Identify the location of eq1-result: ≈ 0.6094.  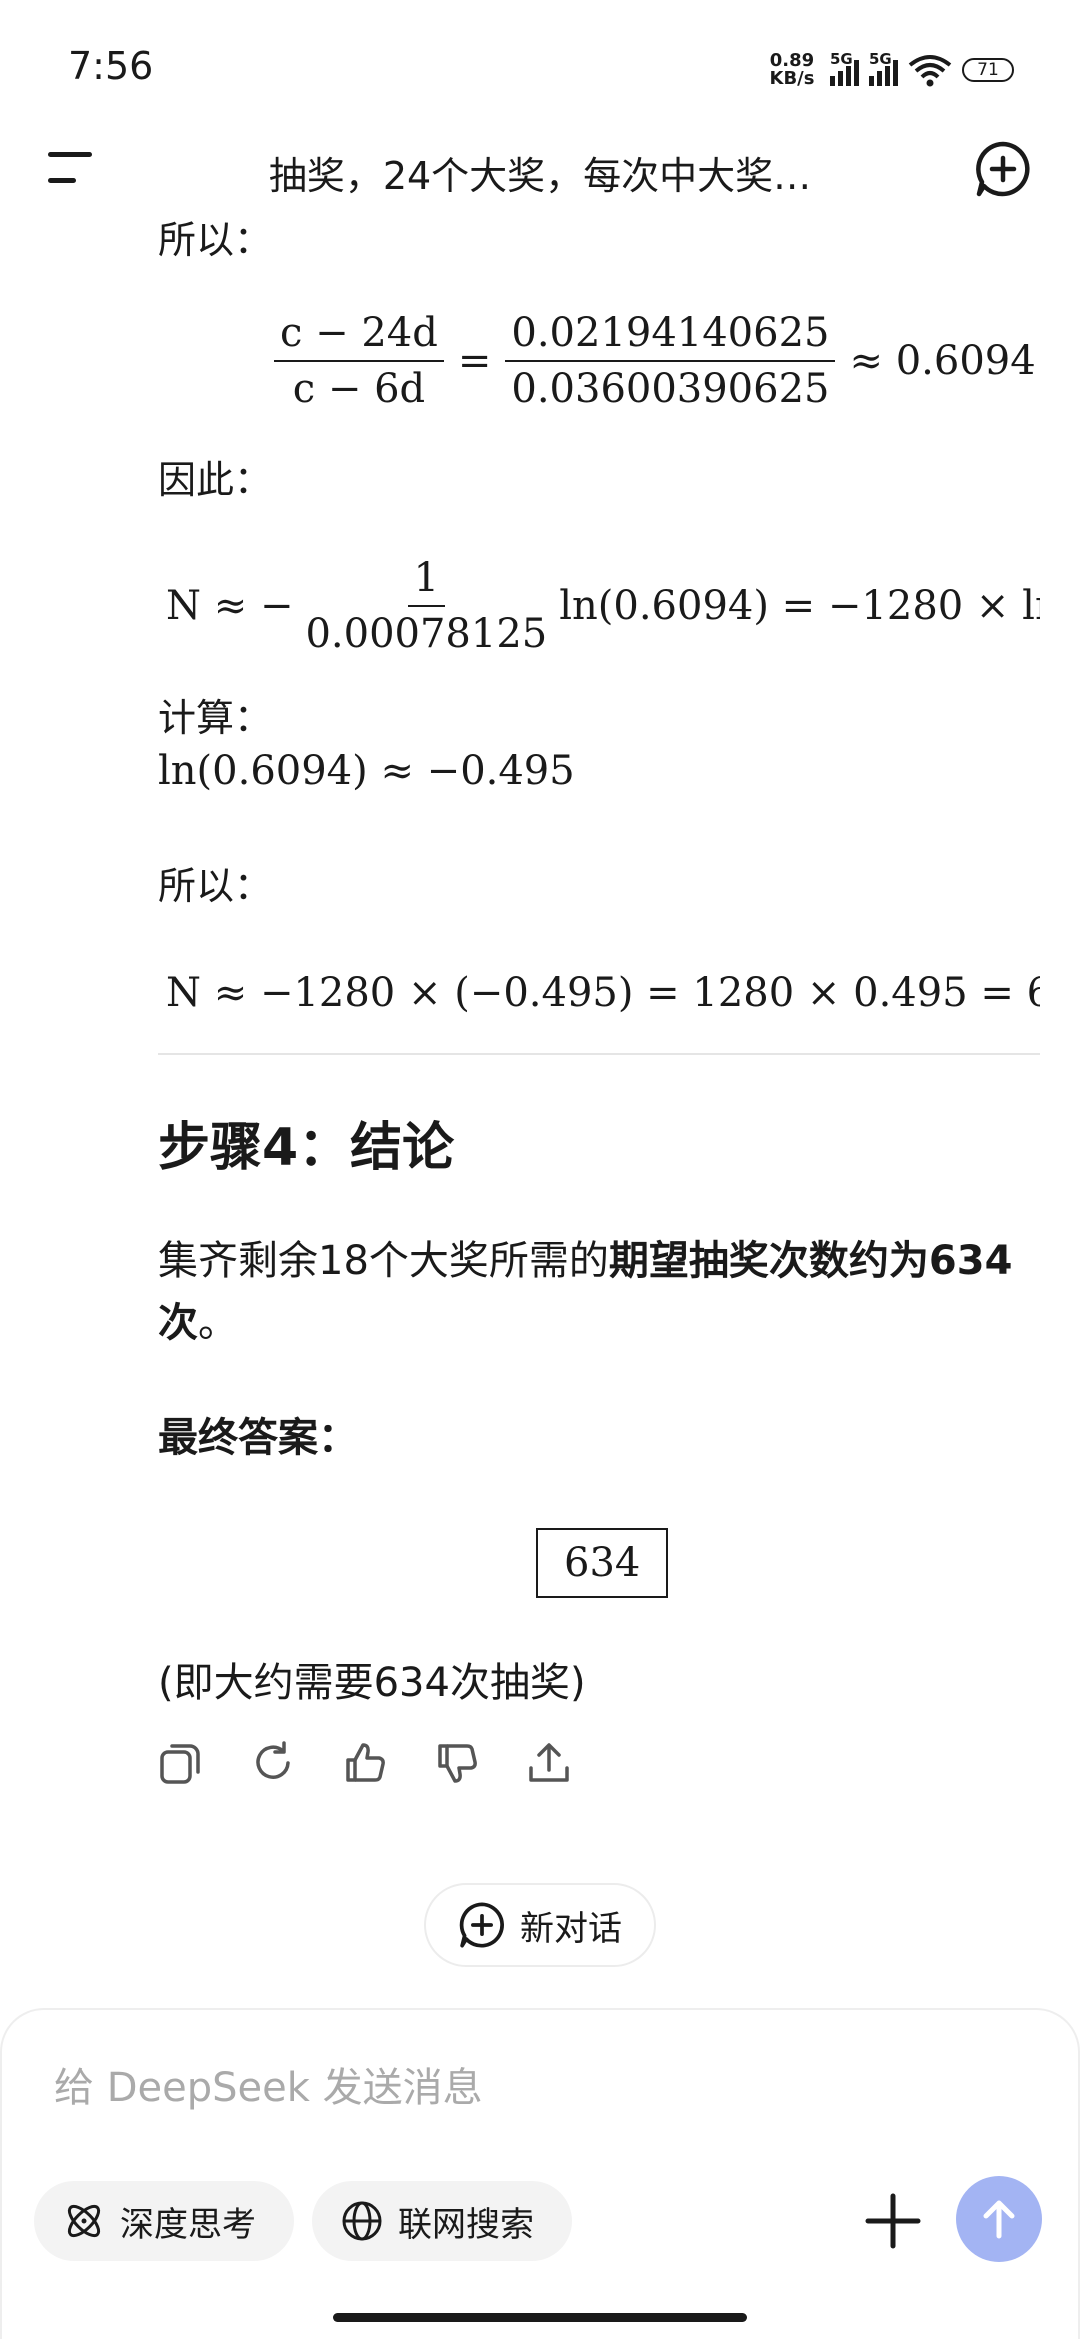
(942, 361).